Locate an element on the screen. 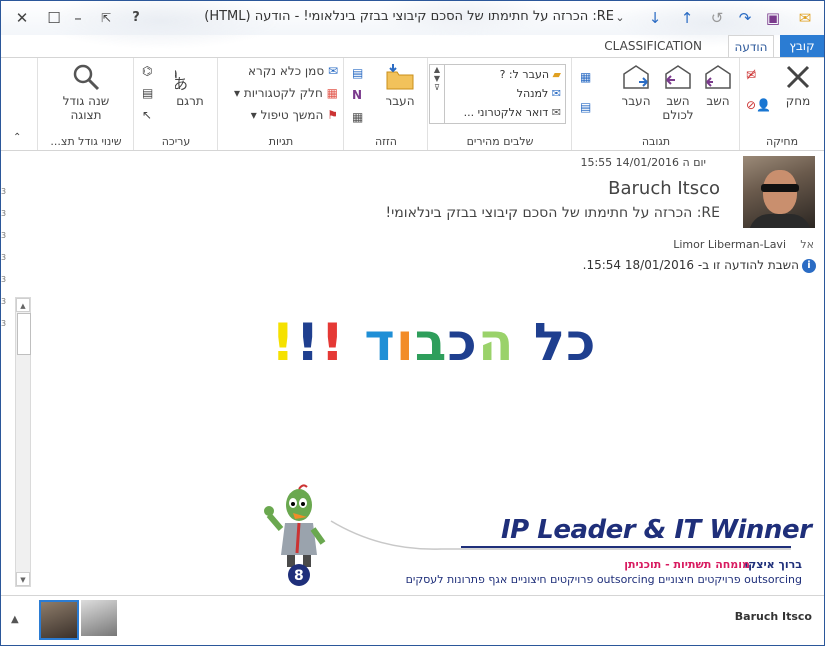  greeting-letter: ה is located at coordinates (496, 343).